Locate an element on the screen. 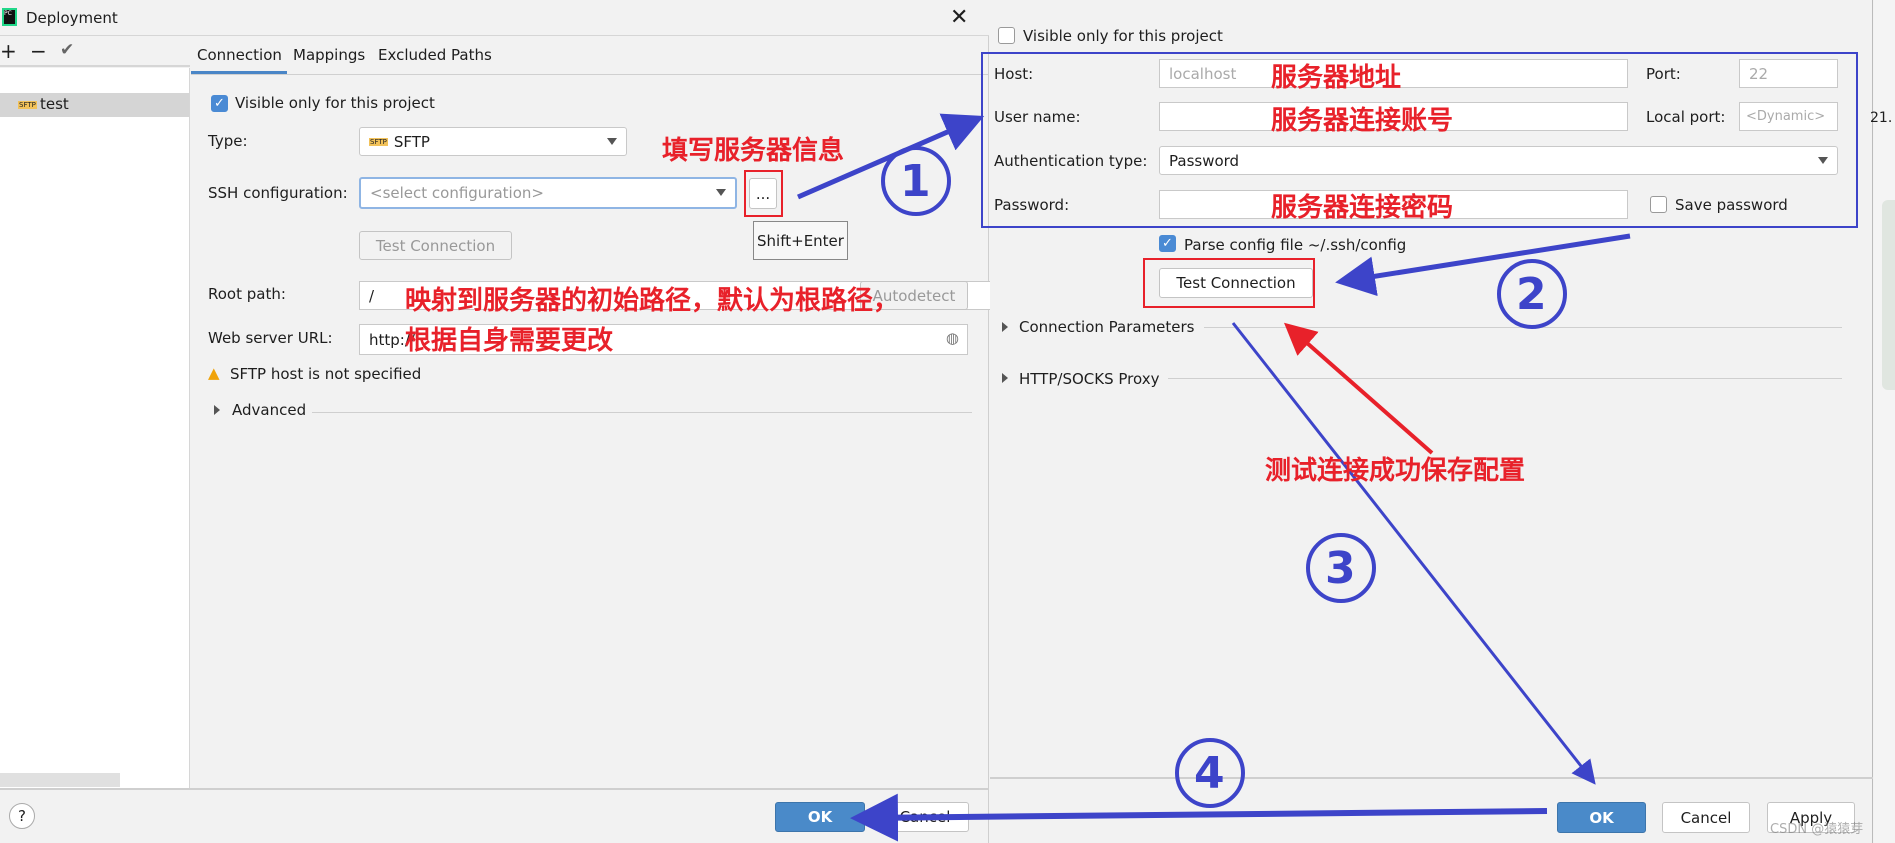 Image resolution: width=1895 pixels, height=843 pixels. annotation-host: 服务器地址 is located at coordinates (1336, 78).